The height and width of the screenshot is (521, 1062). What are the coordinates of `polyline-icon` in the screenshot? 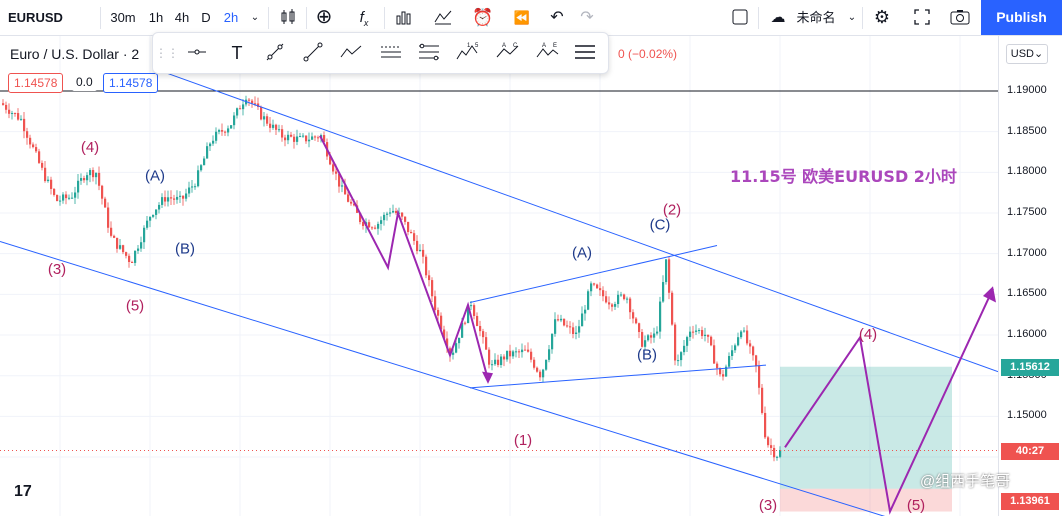 It's located at (351, 53).